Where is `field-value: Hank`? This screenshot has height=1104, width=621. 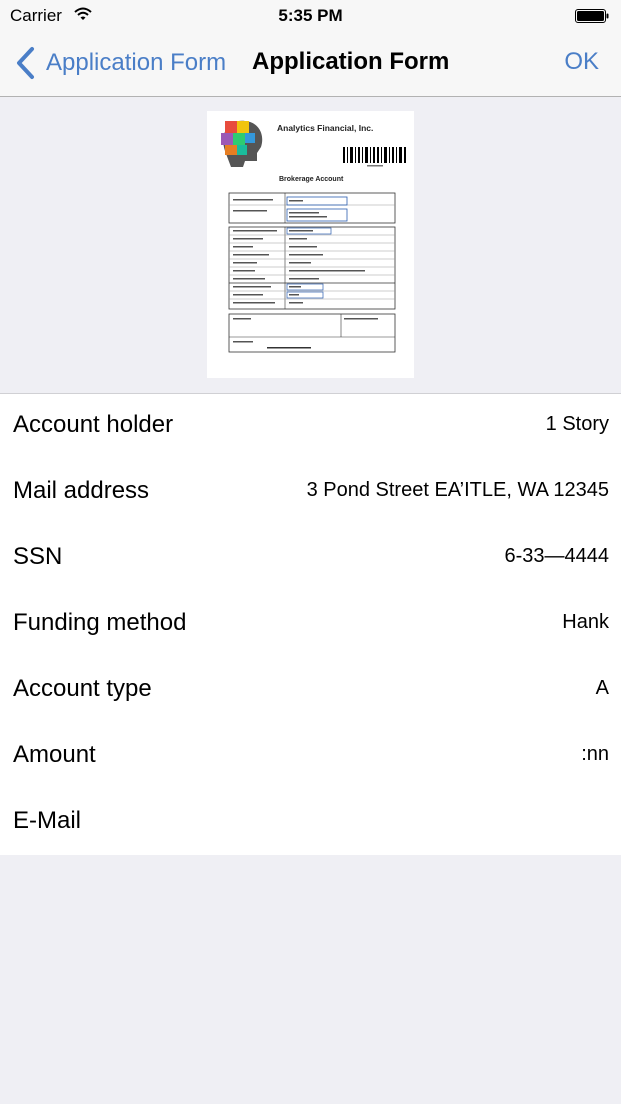 field-value: Hank is located at coordinates (585, 622).